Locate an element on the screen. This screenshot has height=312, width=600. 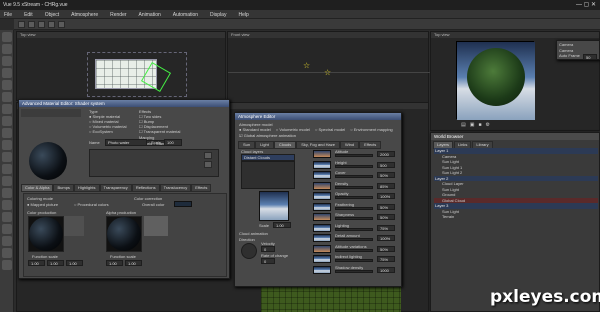
remove-layer-icon is located at coordinates (208, 164).